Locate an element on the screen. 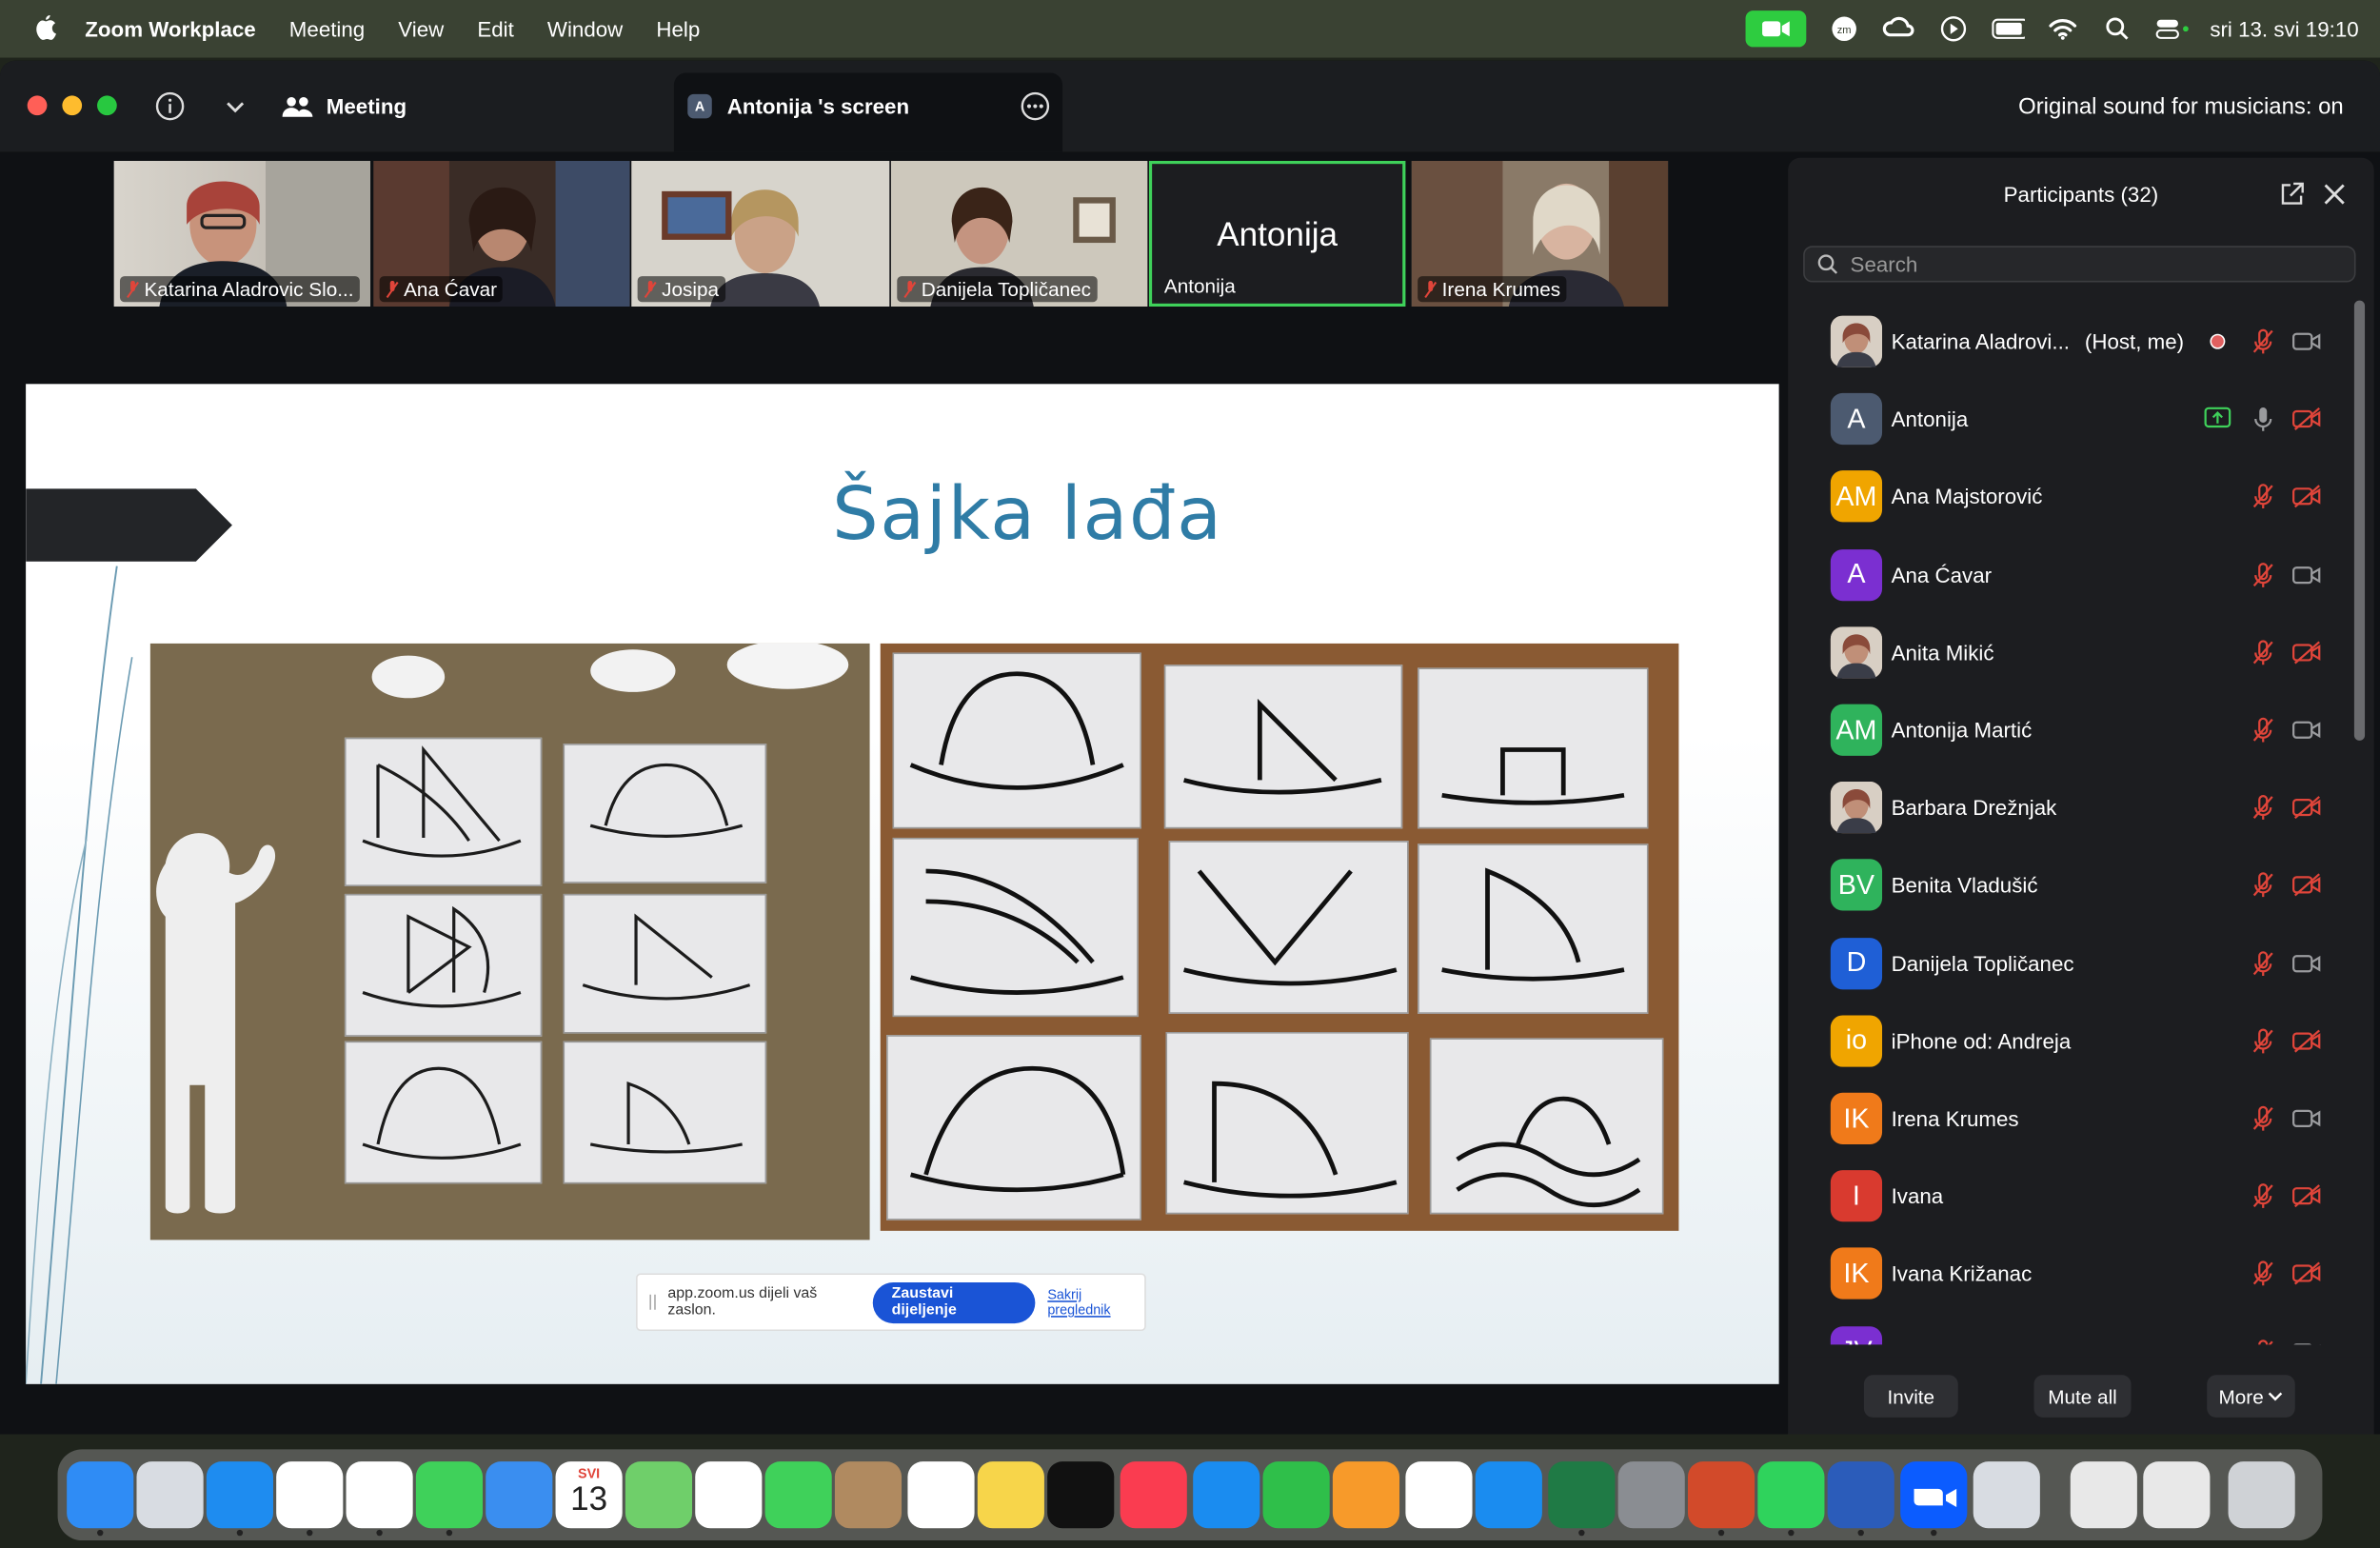  meeting-view-button: Meeting is located at coordinates (344, 106).